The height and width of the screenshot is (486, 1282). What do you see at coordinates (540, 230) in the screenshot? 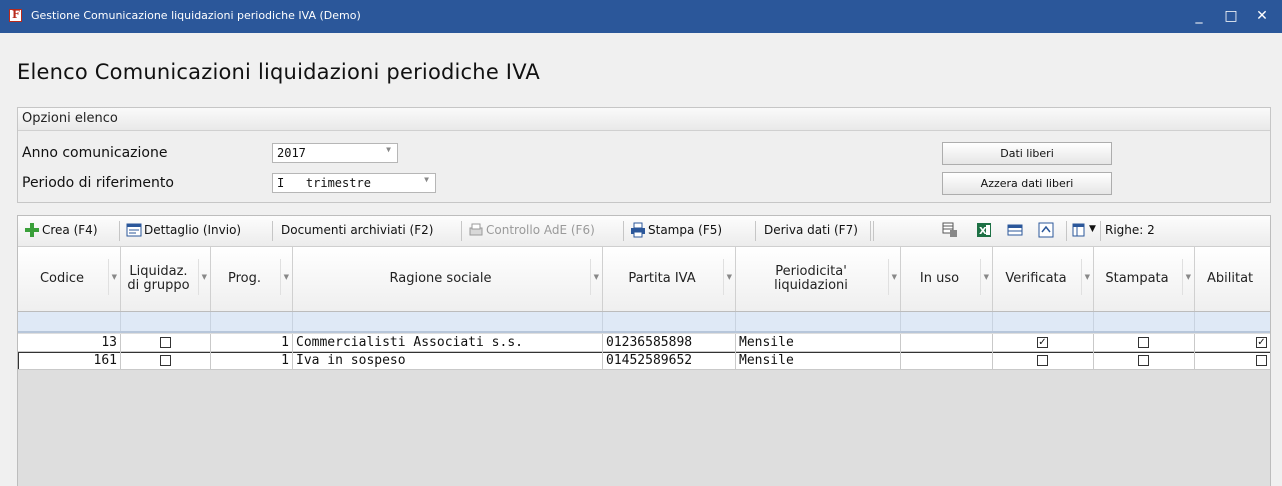
I see `controllo-ade-button: Controllo AdE (F6)` at bounding box center [540, 230].